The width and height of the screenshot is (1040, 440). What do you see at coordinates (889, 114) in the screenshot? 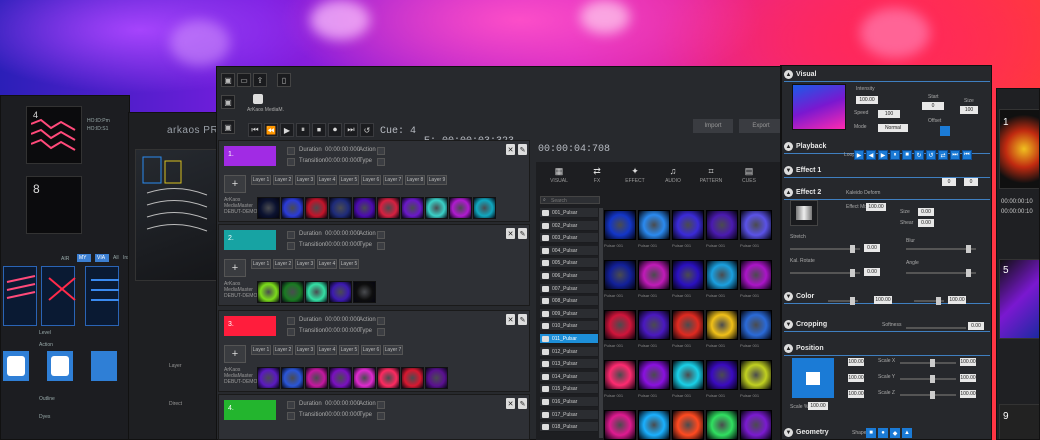
I see `speed-field: 100` at bounding box center [889, 114].